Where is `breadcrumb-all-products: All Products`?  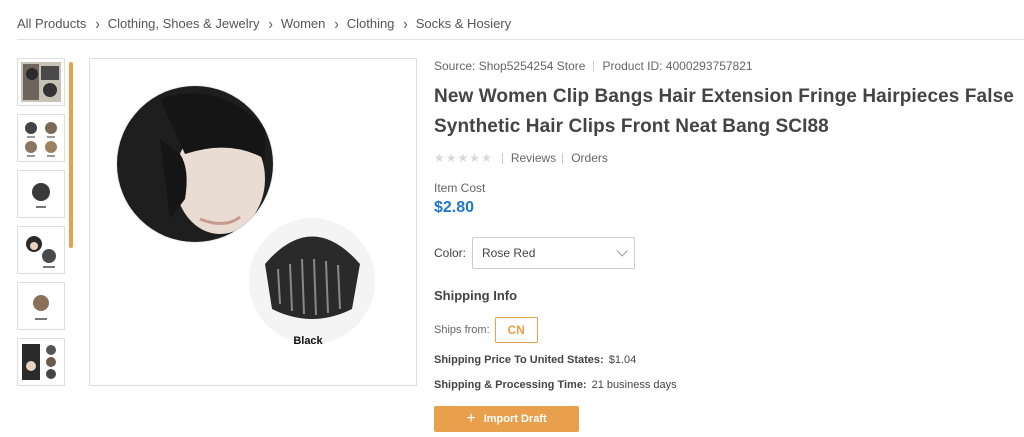
breadcrumb-all-products: All Products is located at coordinates (51, 23).